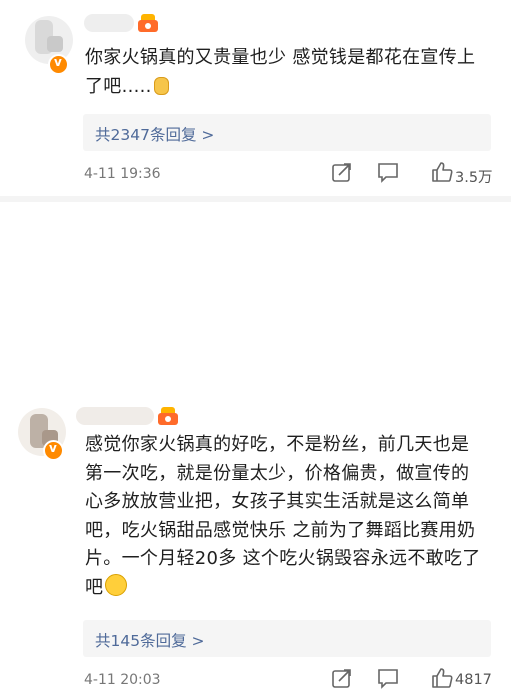 The image size is (511, 690). Describe the element at coordinates (283, 558) in the screenshot. I see `comment-text-line: 片。一个月轻20多 这个吃火锅毁容永远不敢吃了` at that location.